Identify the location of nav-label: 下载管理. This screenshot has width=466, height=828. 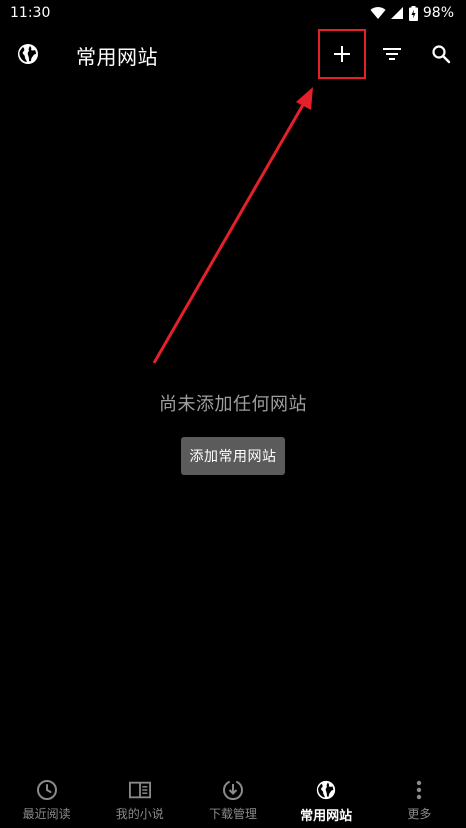
(232, 814).